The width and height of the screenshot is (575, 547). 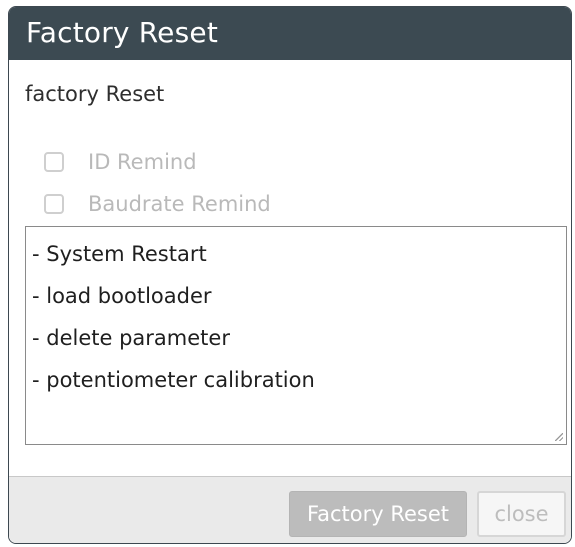 What do you see at coordinates (122, 32) in the screenshot?
I see `dialog-title: Factory Reset` at bounding box center [122, 32].